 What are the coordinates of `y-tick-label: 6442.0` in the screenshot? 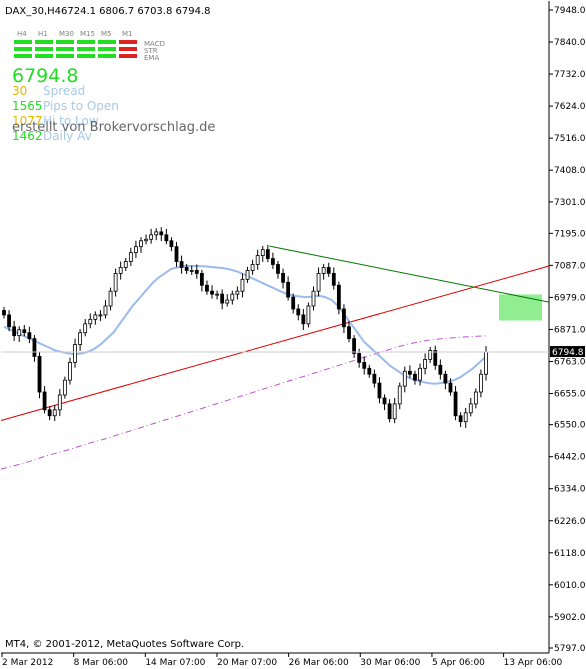 It's located at (570, 458).